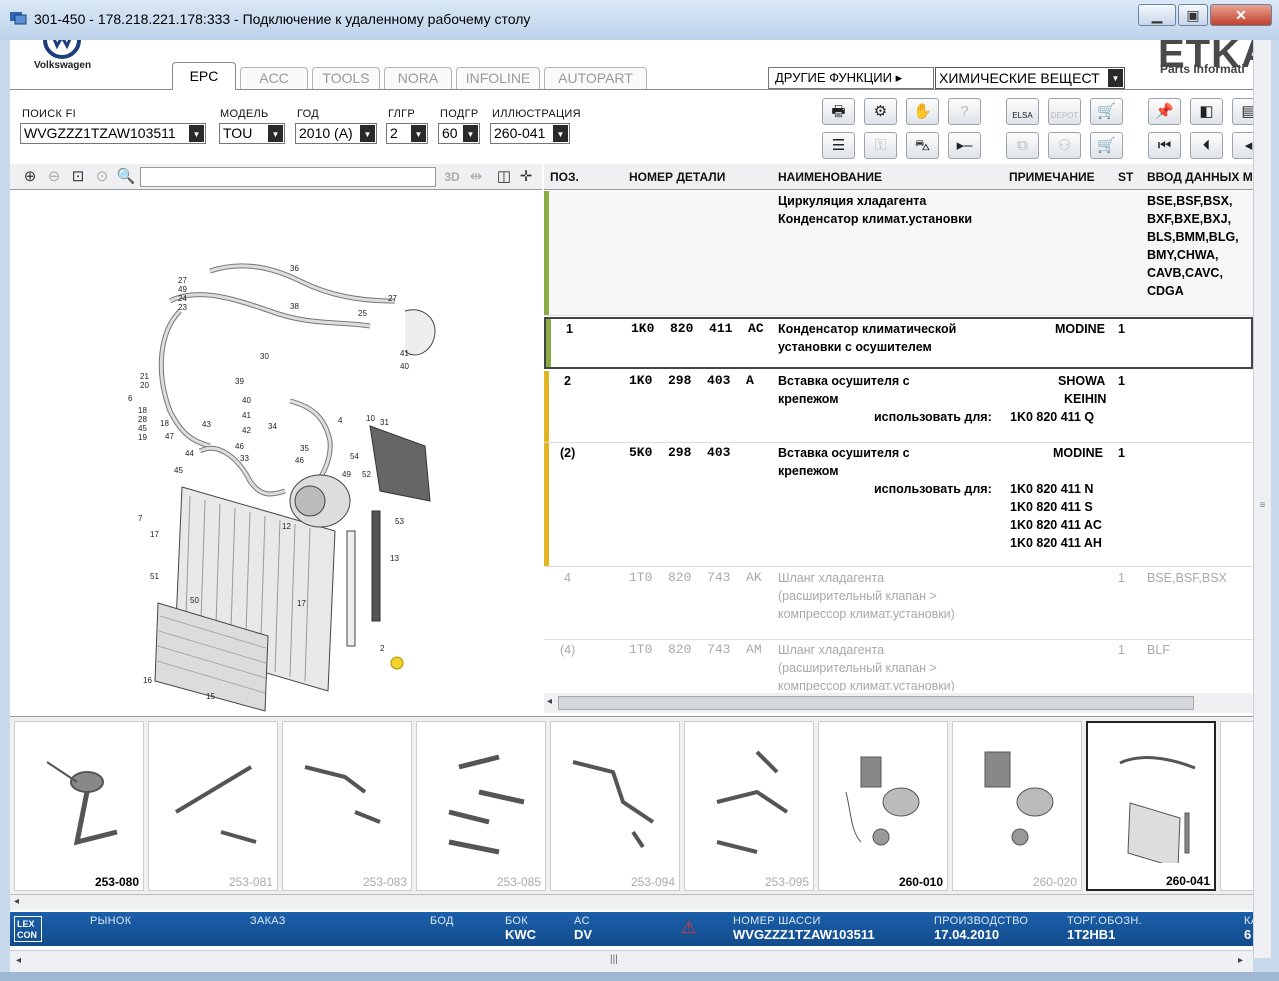 This screenshot has width=1279, height=981. I want to click on sub-group-select: 60 ▼, so click(459, 133).